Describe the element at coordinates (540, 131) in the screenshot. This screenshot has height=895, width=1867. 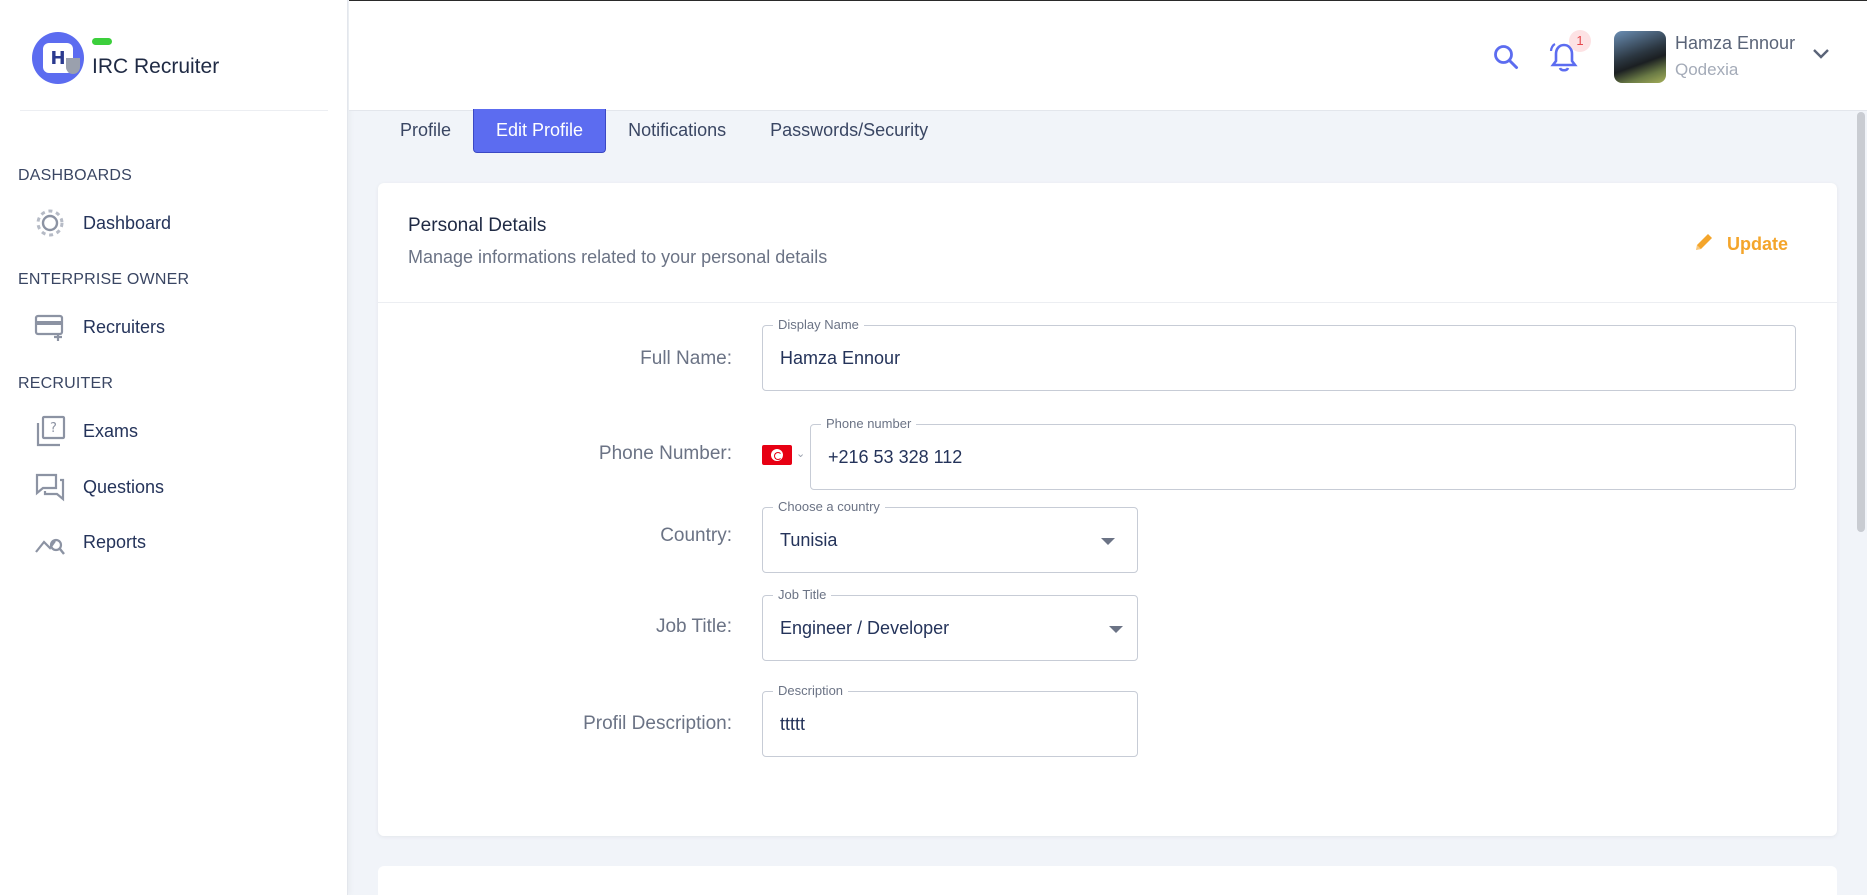
I see `tab-edit-profile: Edit Profile` at that location.